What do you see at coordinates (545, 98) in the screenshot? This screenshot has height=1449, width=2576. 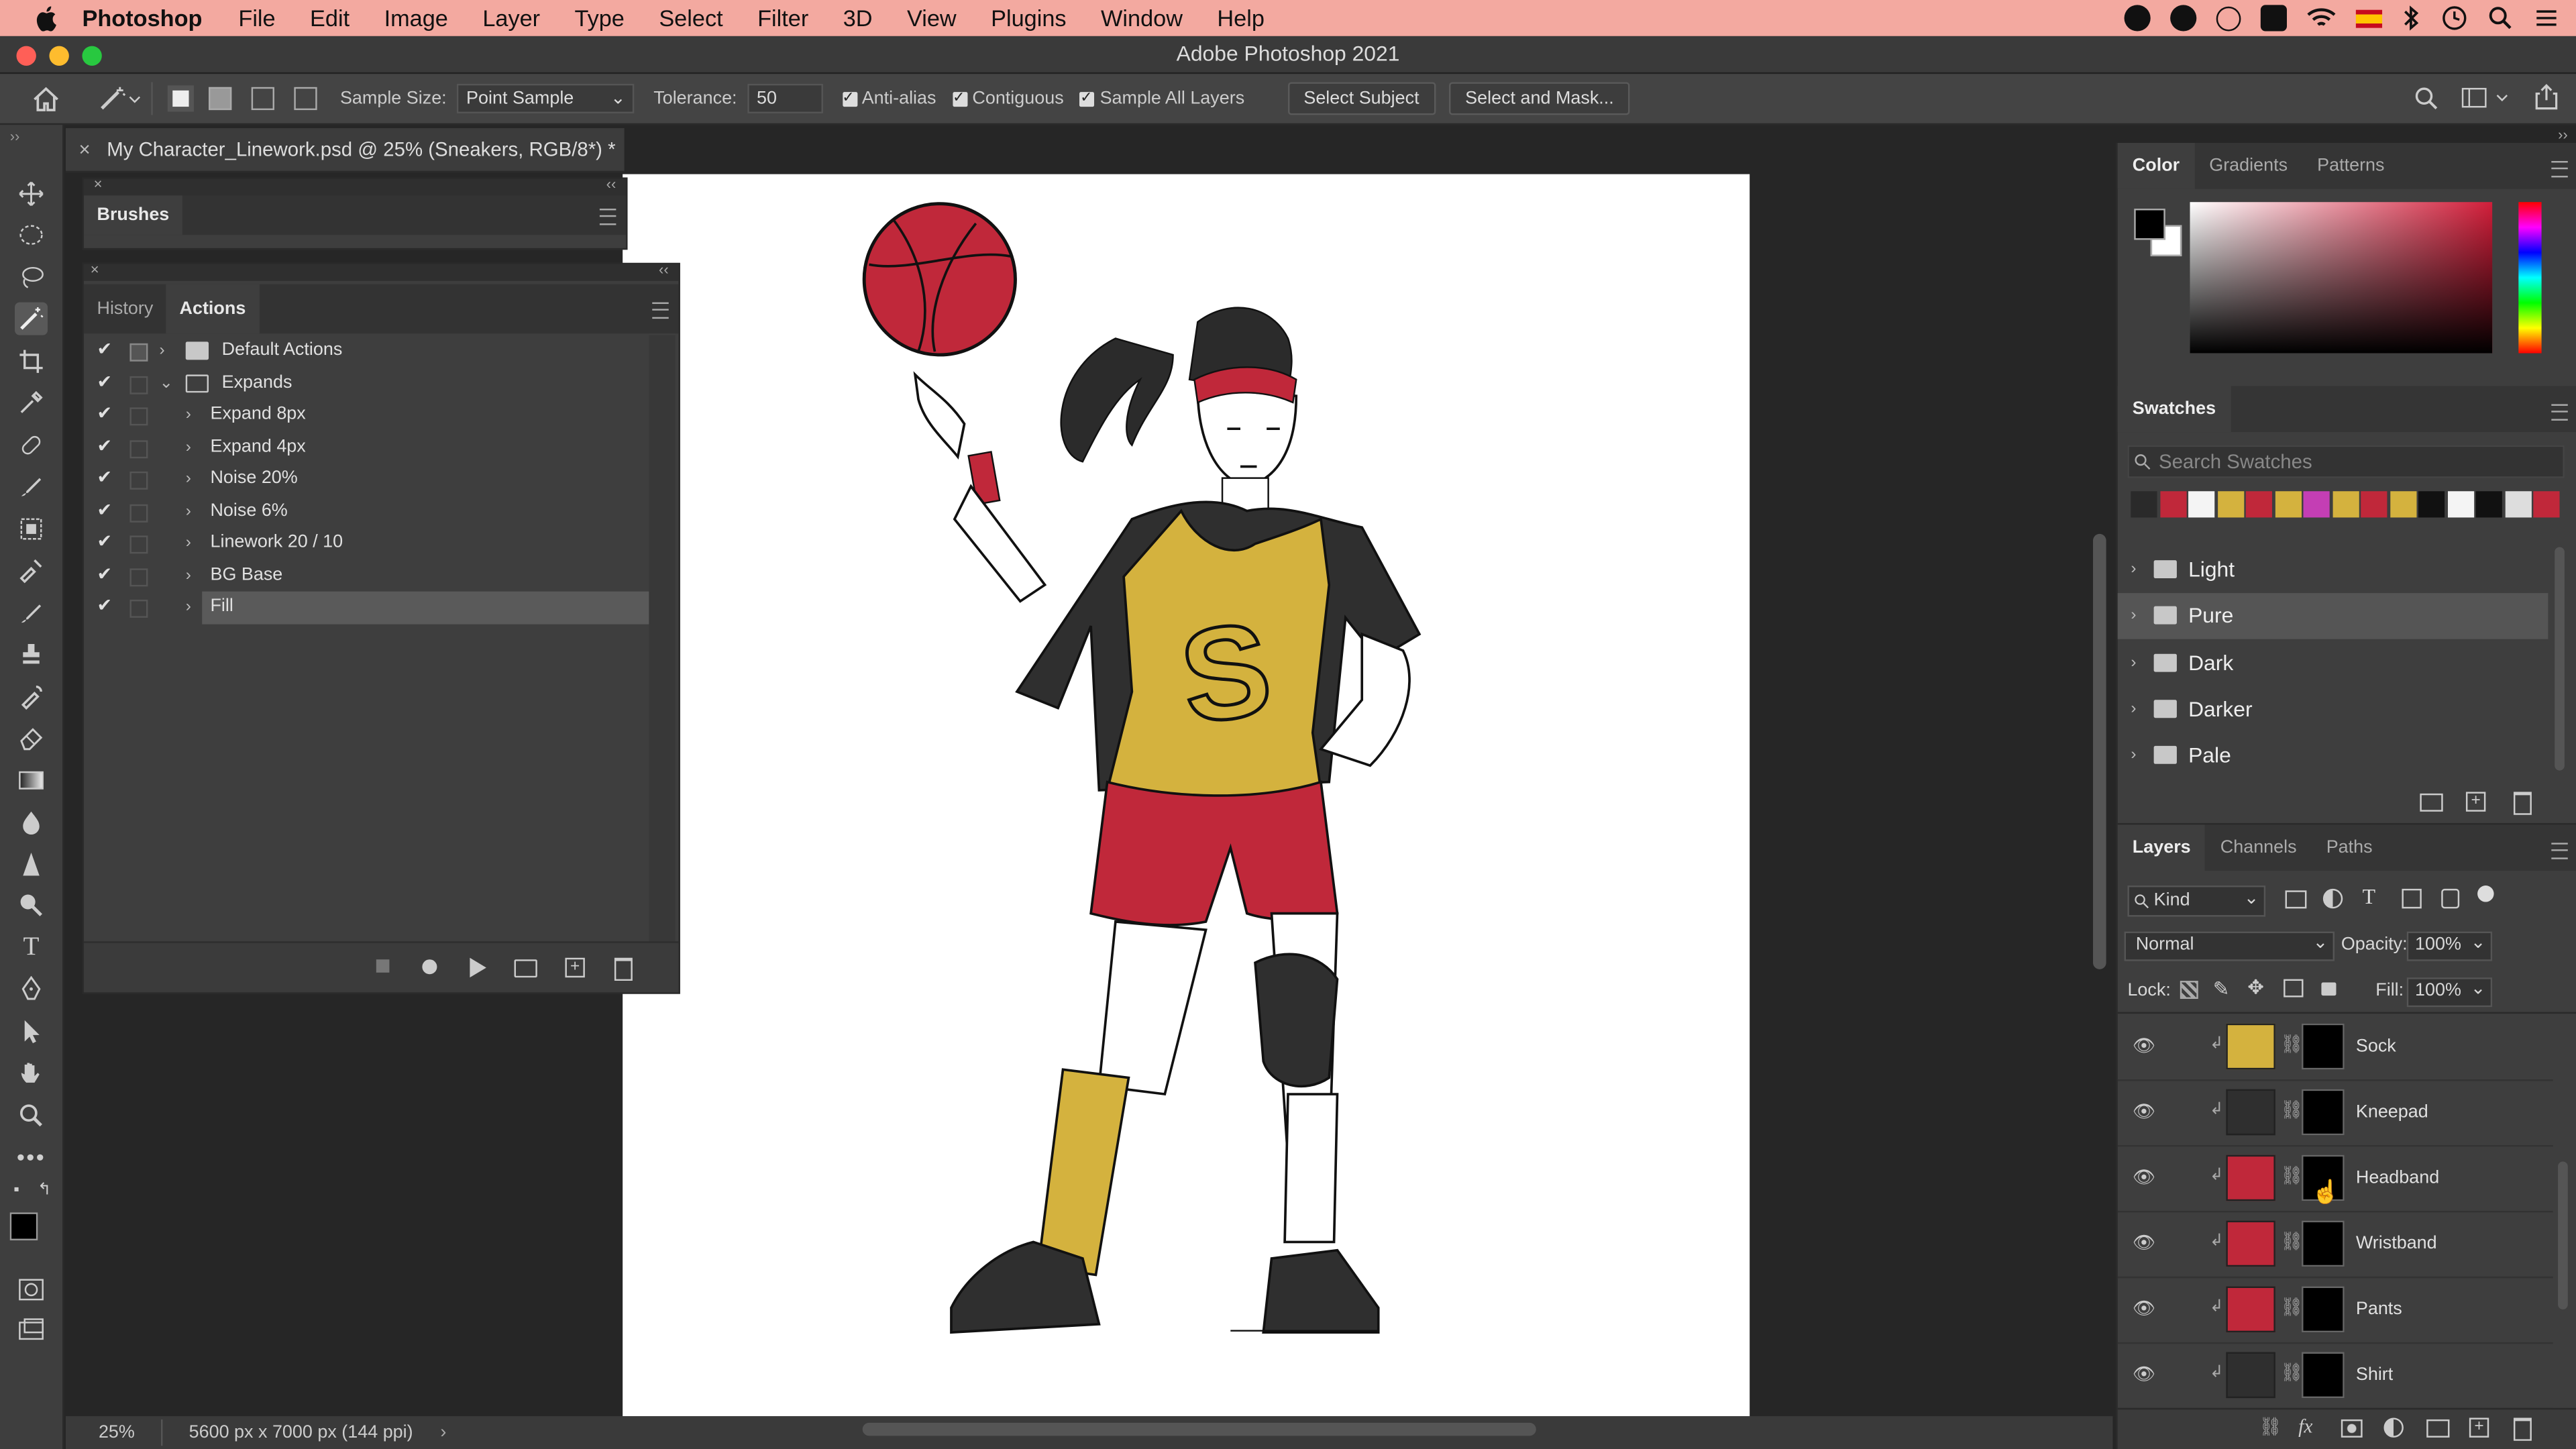 I see `sample-size-select: Point Sample ⌄` at bounding box center [545, 98].